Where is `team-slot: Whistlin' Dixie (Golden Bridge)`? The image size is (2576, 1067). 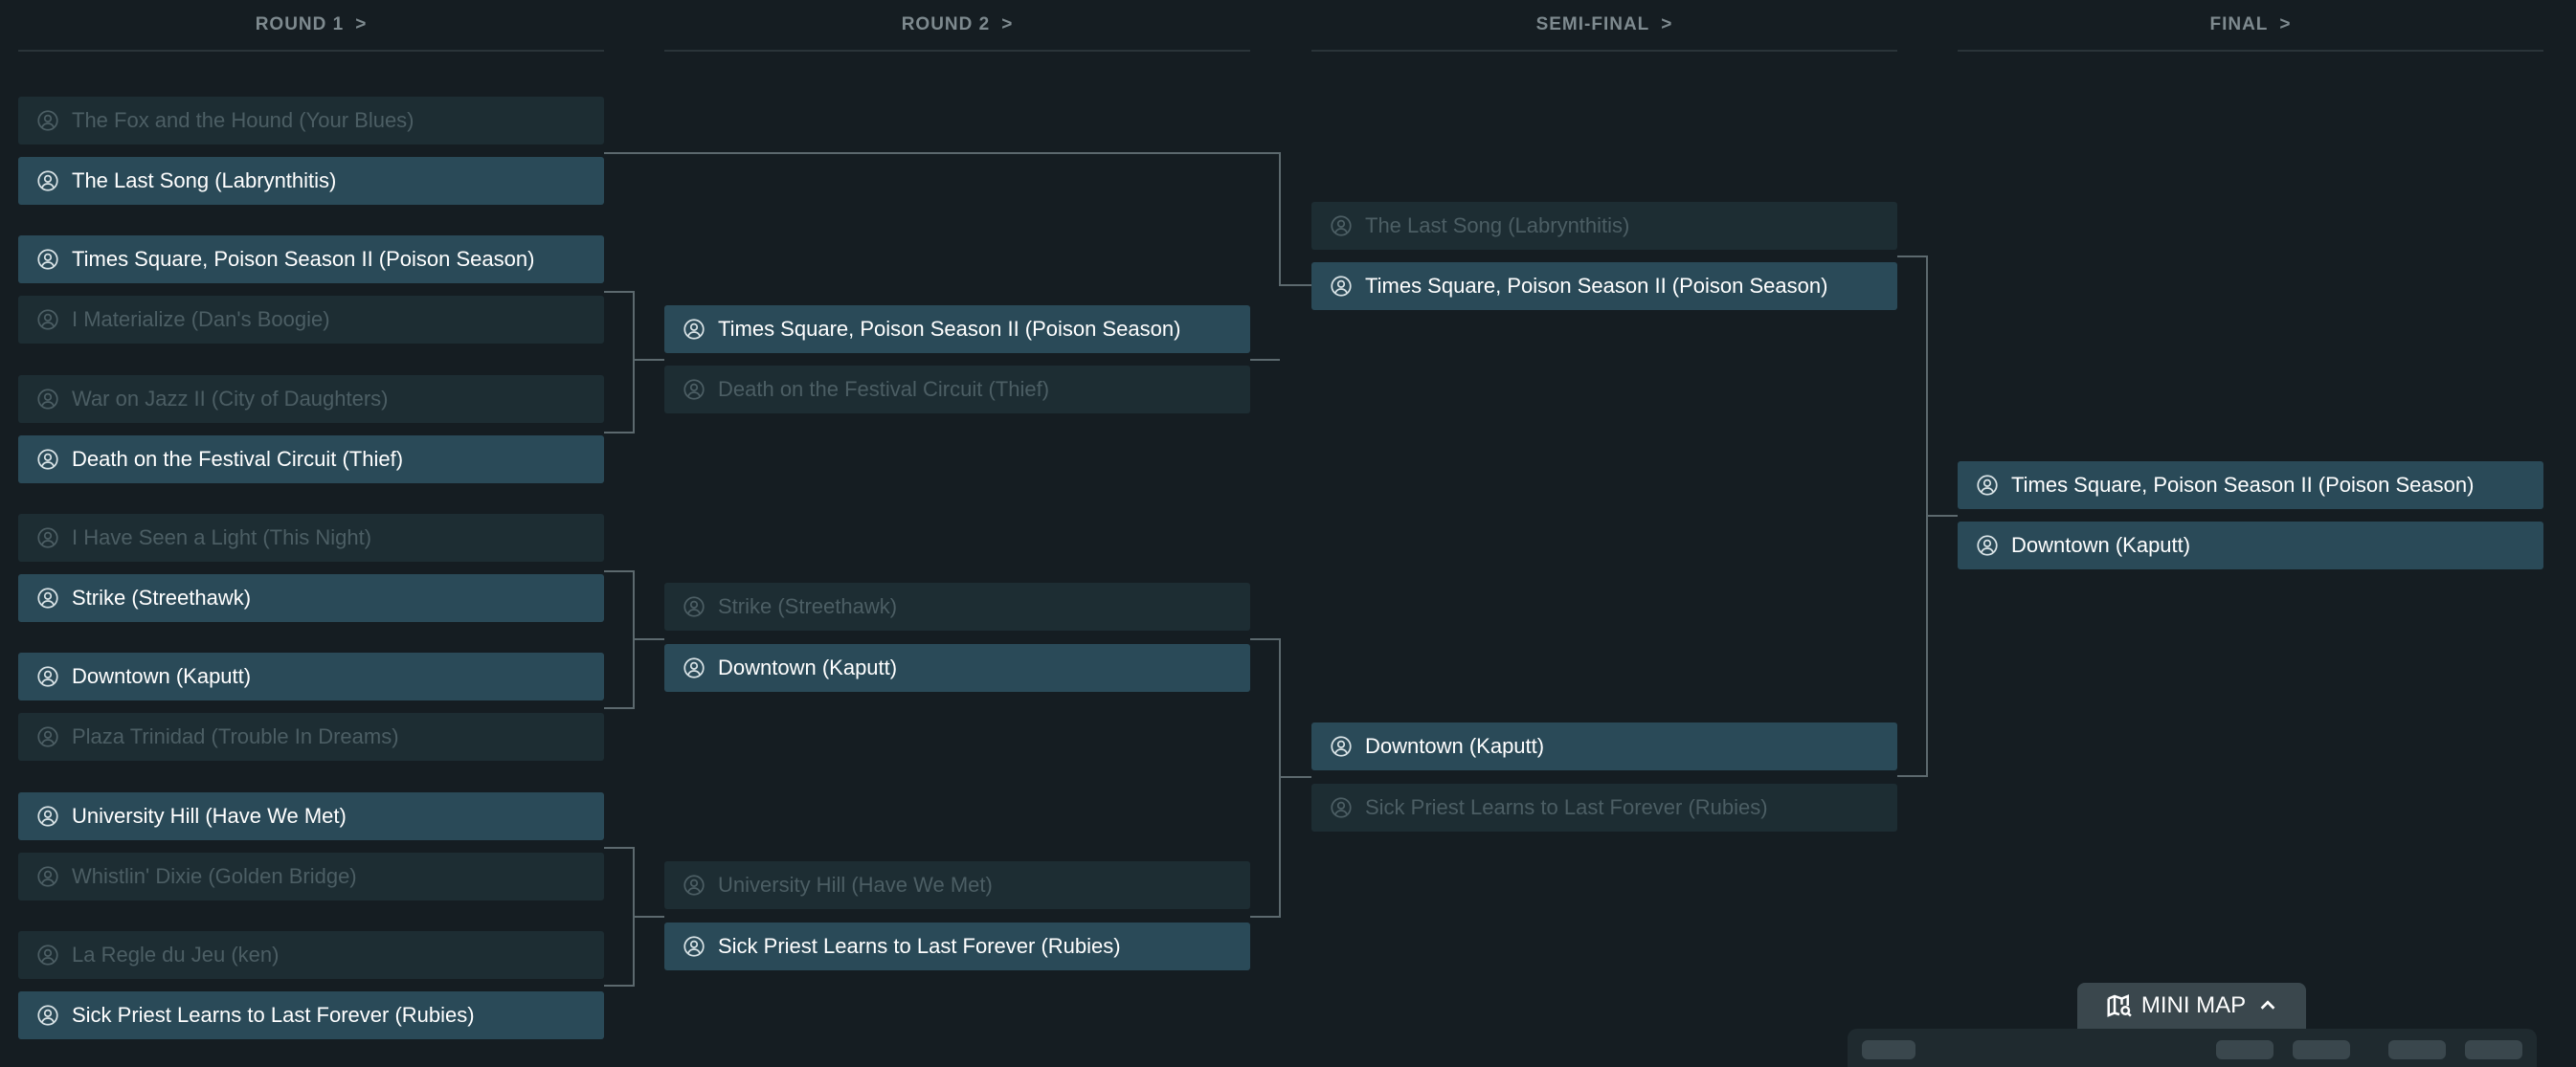 team-slot: Whistlin' Dixie (Golden Bridge) is located at coordinates (311, 877).